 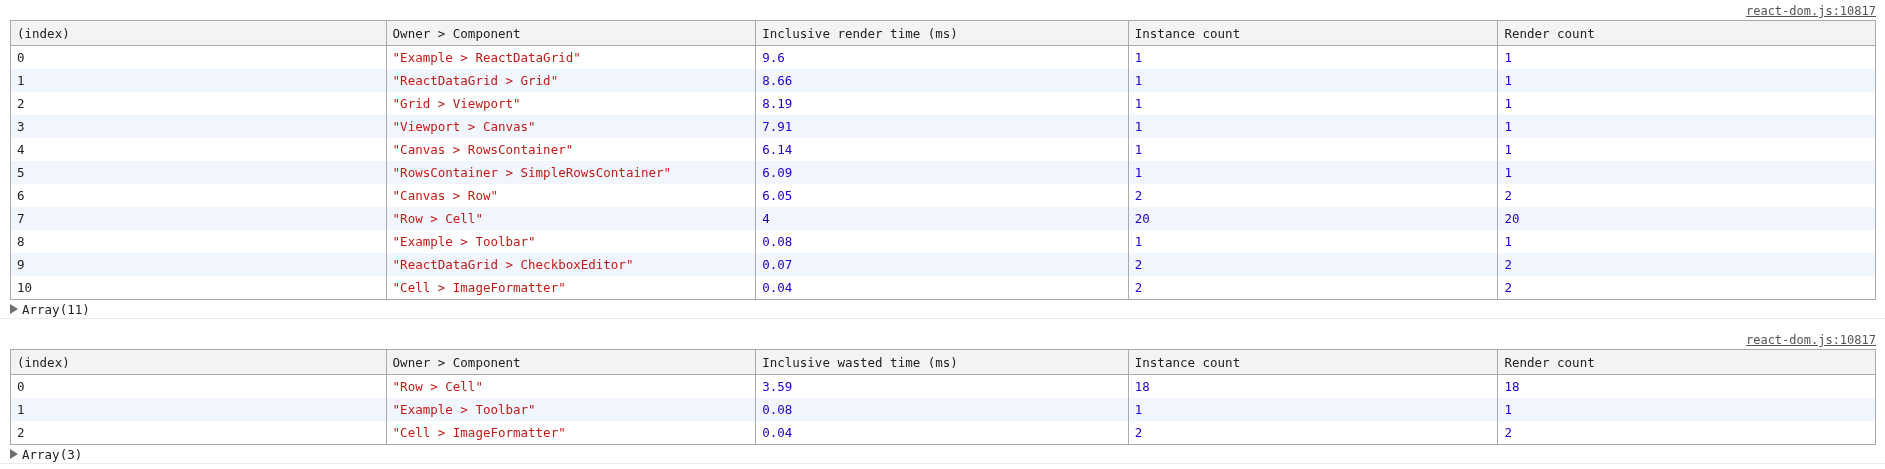 I want to click on table-cell-text: 7, so click(x=21, y=219).